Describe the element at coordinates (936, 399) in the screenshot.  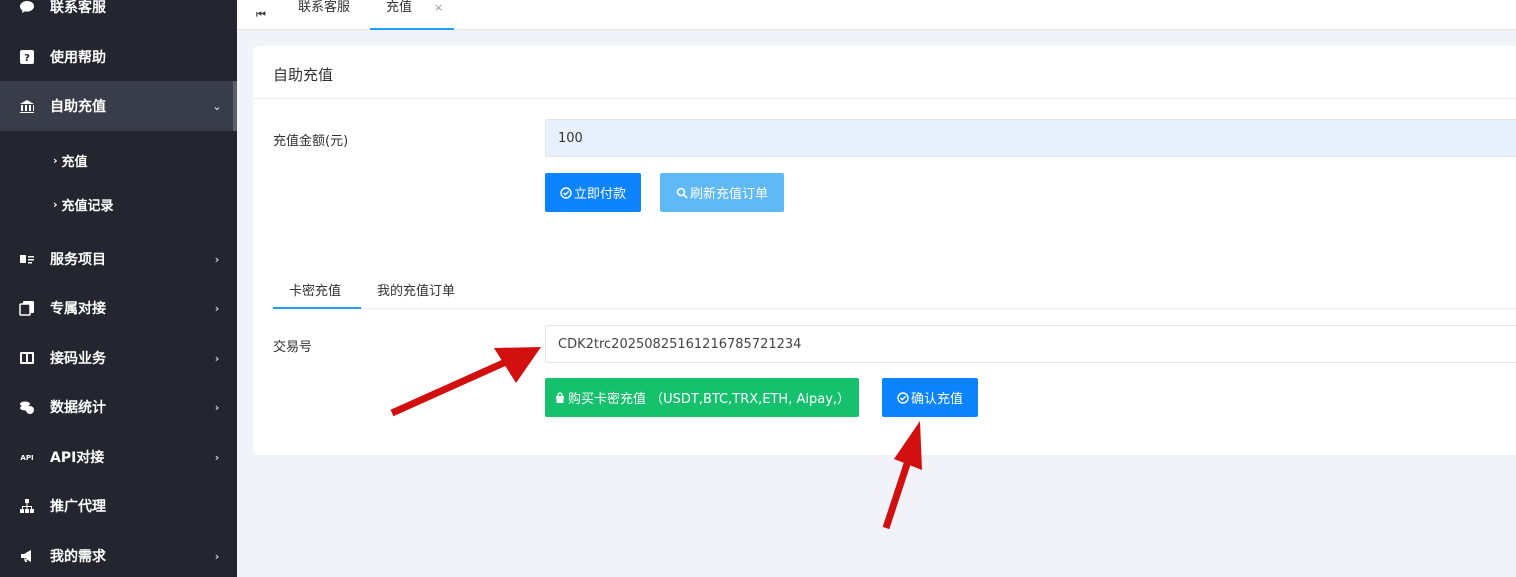
I see `confirm-recharge-label: 确认充值` at that location.